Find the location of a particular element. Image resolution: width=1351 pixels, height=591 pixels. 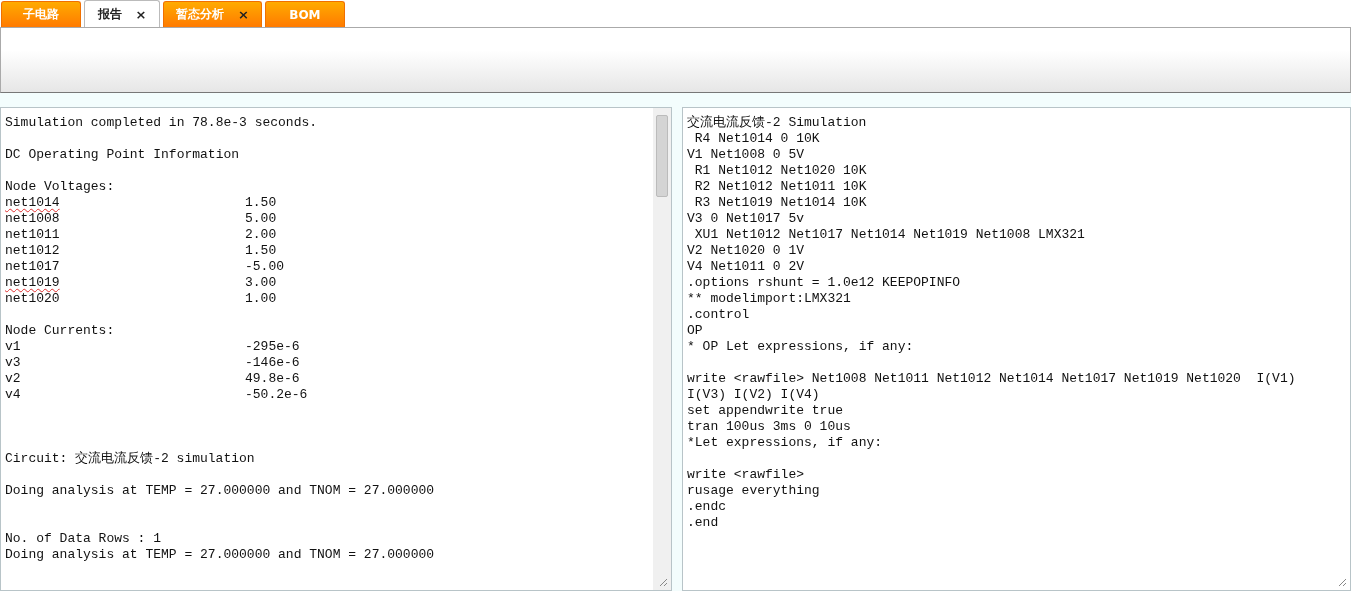

node-name: net1012 is located at coordinates (33, 251).